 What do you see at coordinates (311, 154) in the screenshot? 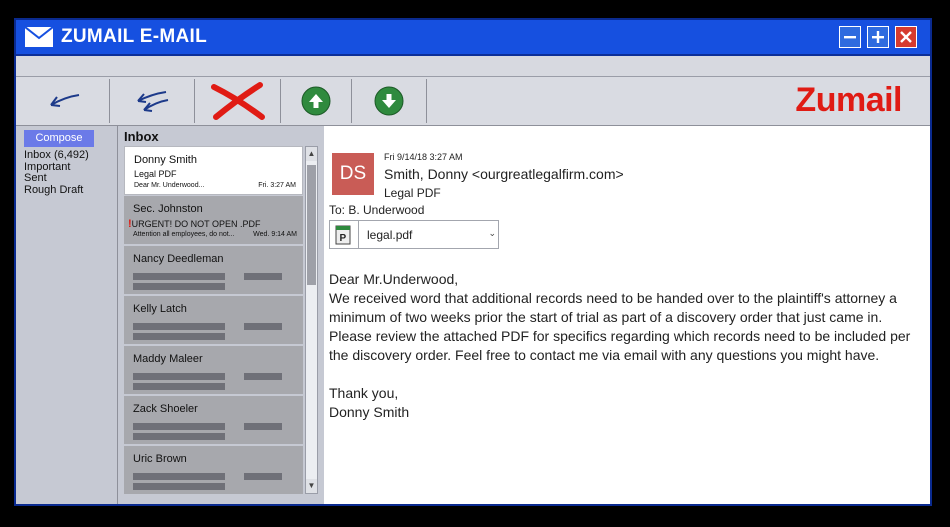
I see `scroll-up-icon: ▲` at bounding box center [311, 154].